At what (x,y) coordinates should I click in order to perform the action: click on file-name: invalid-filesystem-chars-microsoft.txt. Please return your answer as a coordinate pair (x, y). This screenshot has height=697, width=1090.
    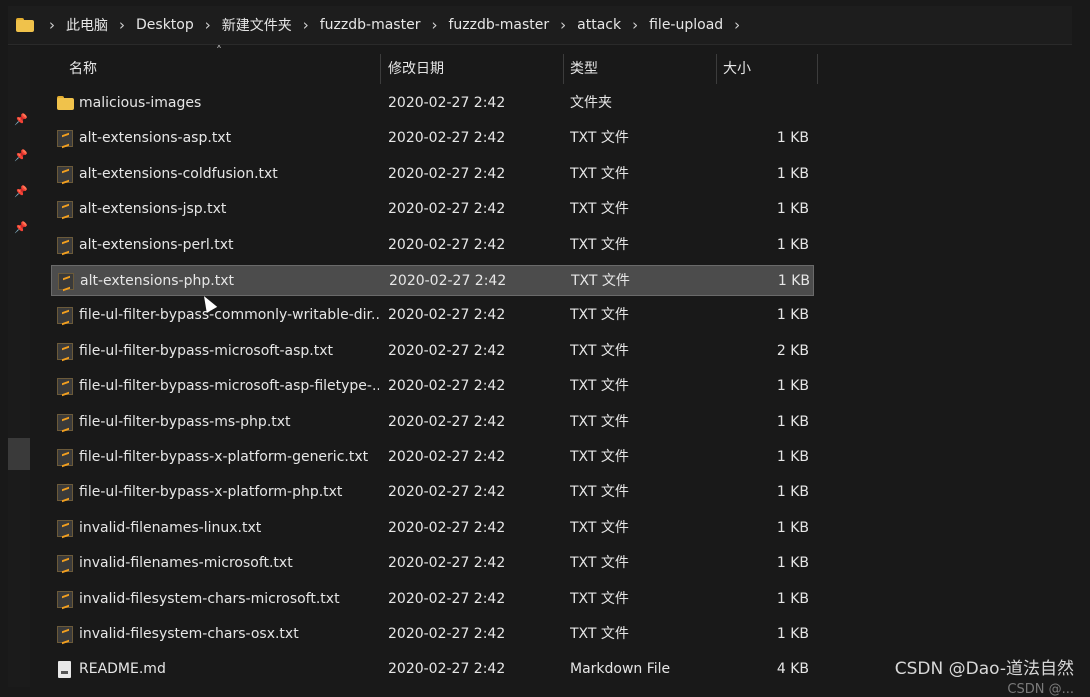
    Looking at the image, I should click on (209, 598).